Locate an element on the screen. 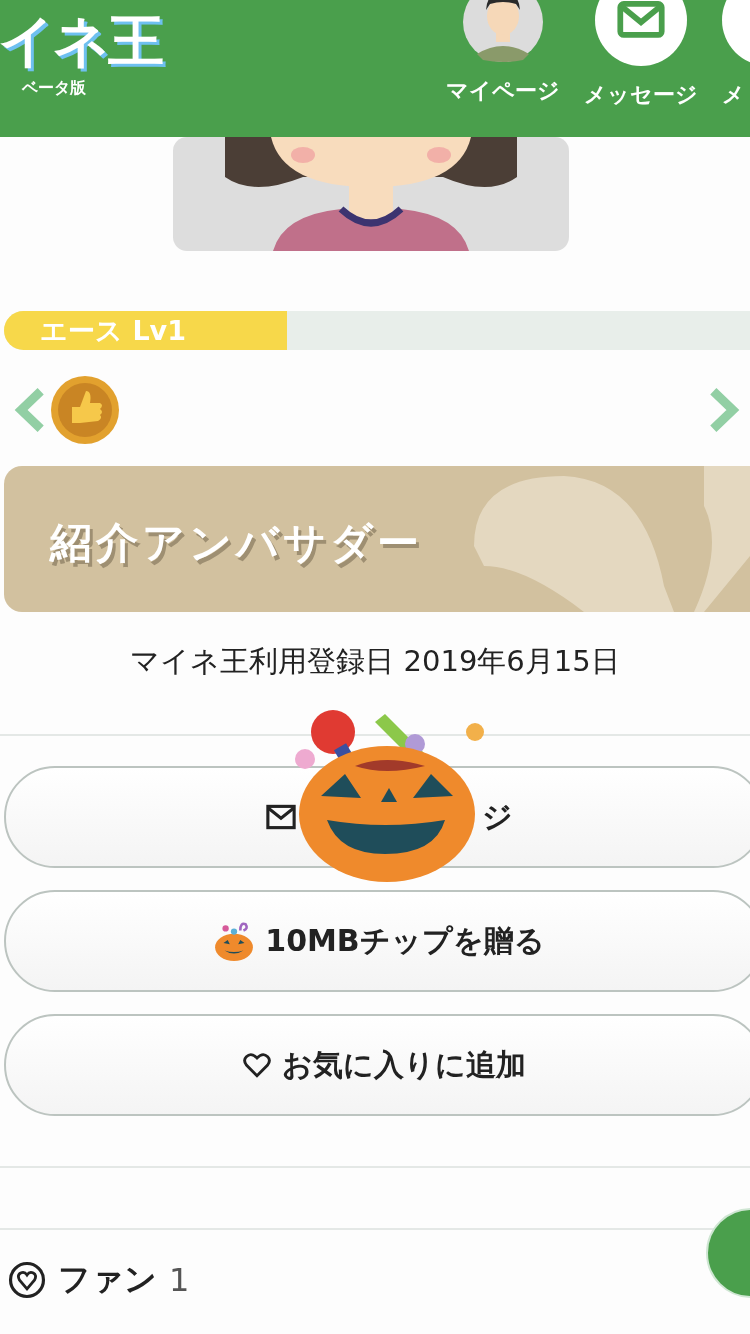 The height and width of the screenshot is (1334, 750). fans-label: ファン is located at coordinates (107, 1279).